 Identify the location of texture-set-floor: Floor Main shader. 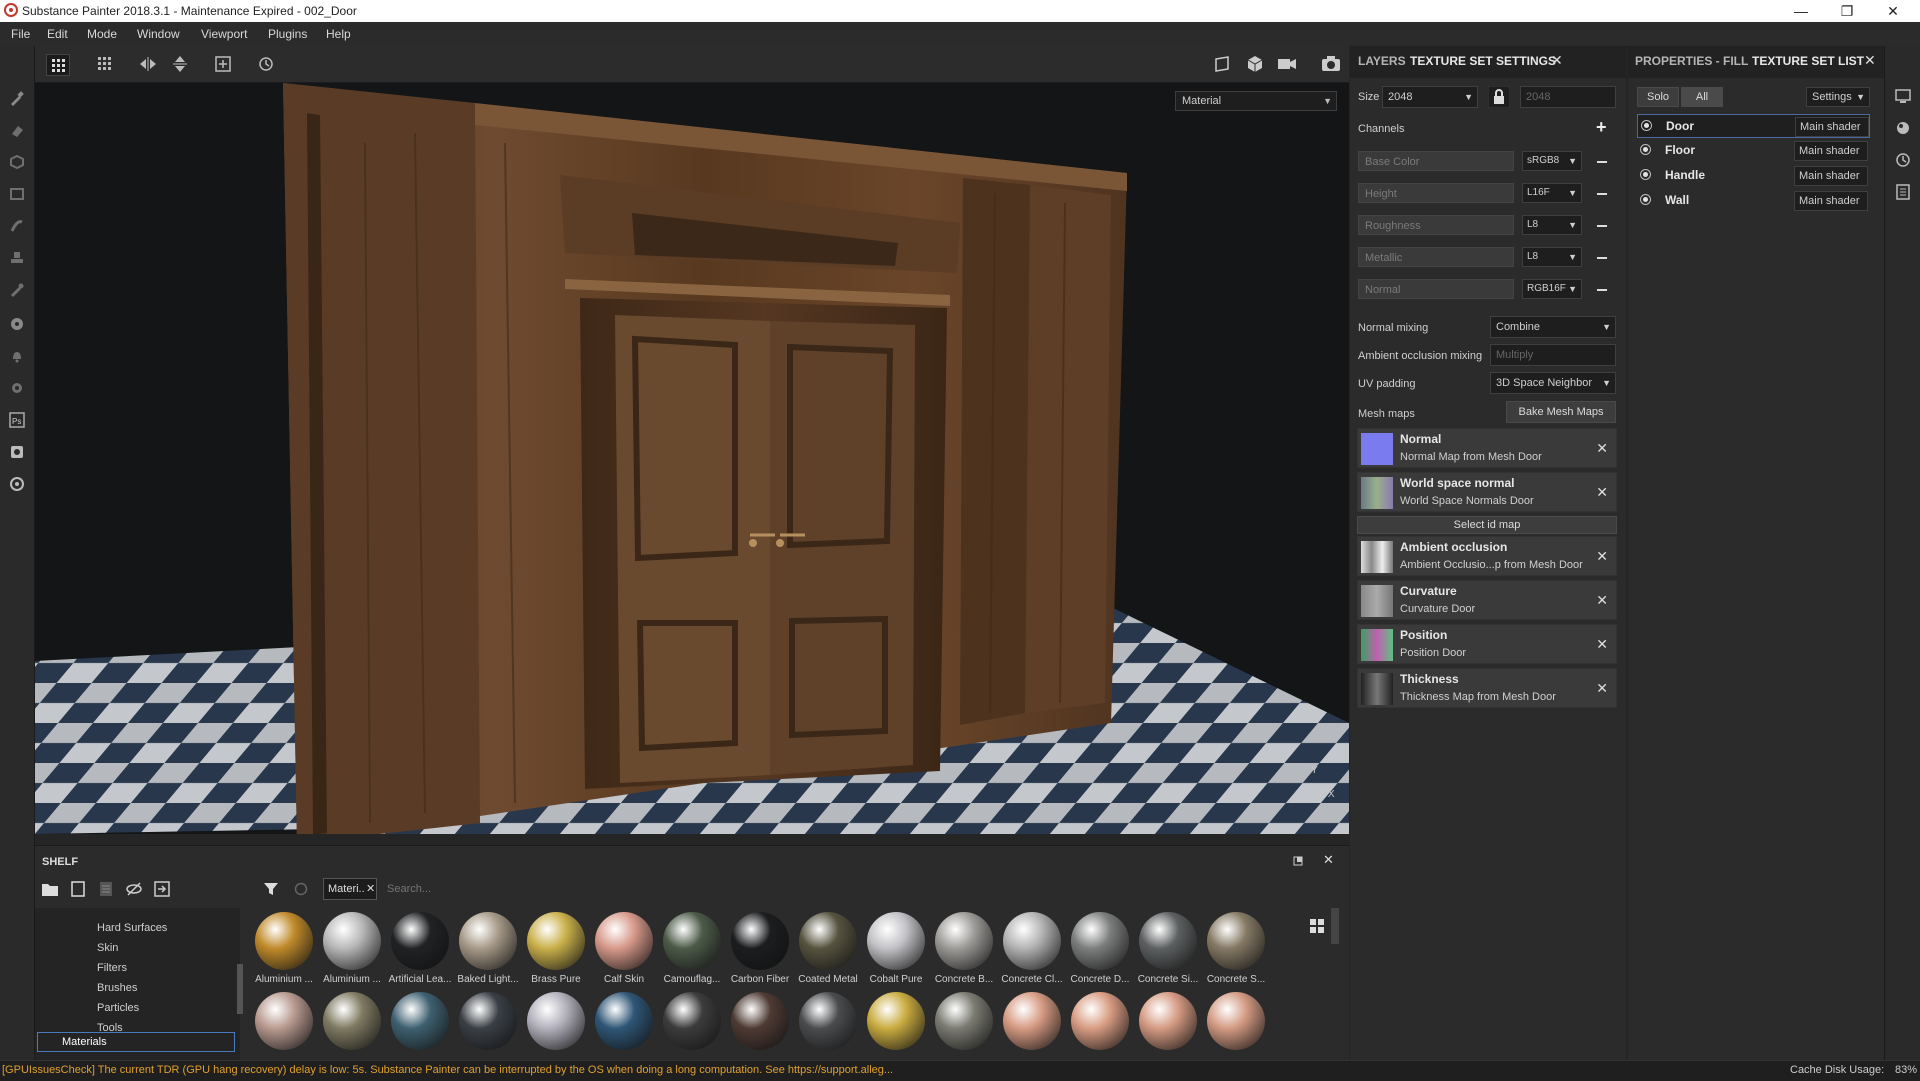
(1753, 151).